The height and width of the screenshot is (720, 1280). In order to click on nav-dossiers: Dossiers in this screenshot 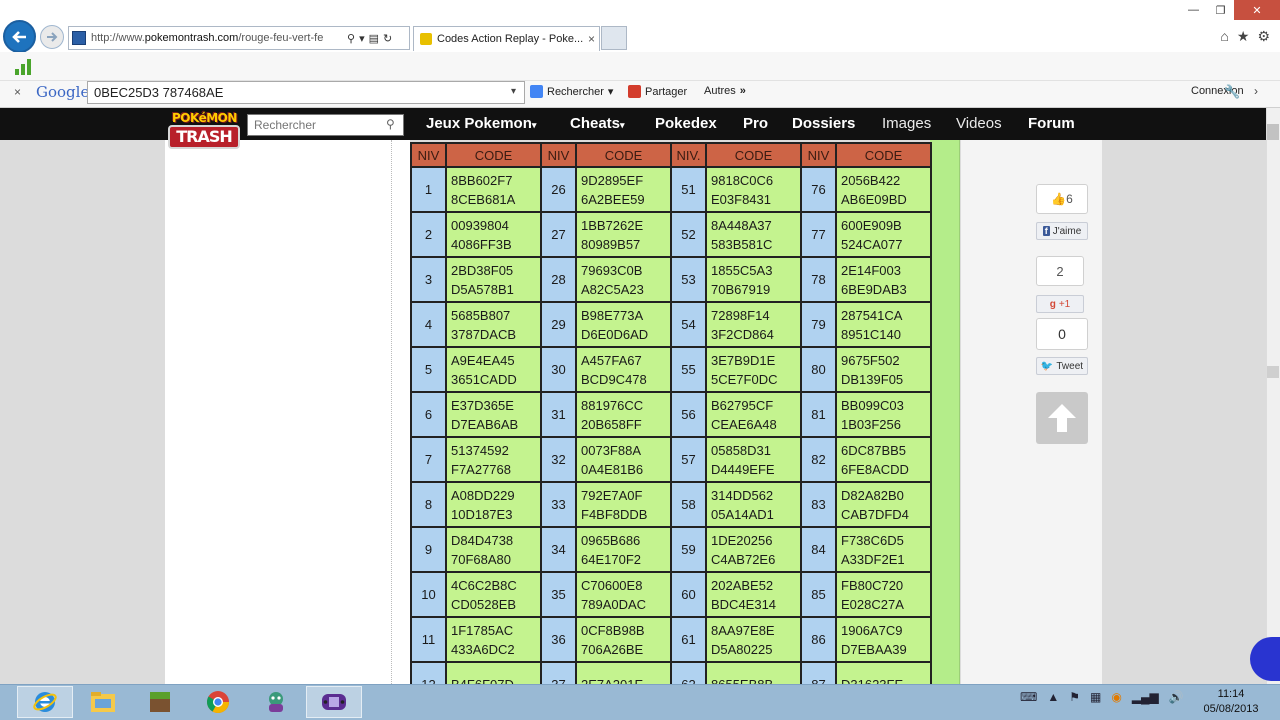, I will do `click(823, 123)`.